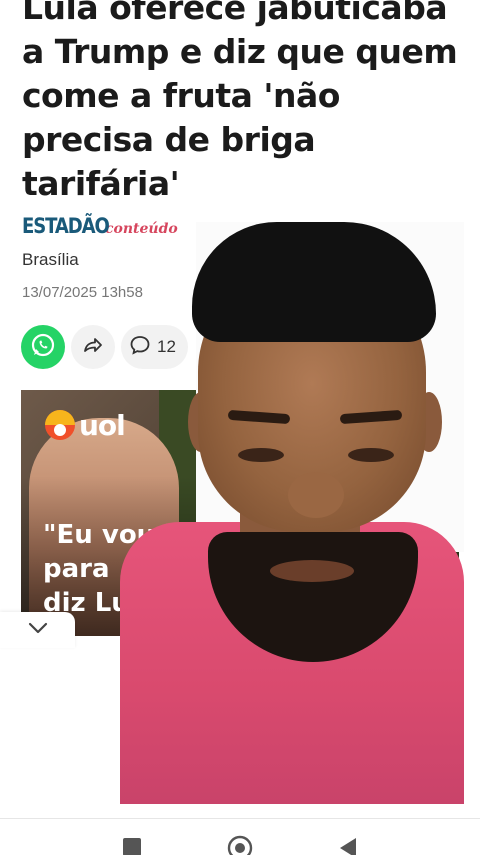 The image size is (480, 860). I want to click on whatsapp-icon, so click(43, 347).